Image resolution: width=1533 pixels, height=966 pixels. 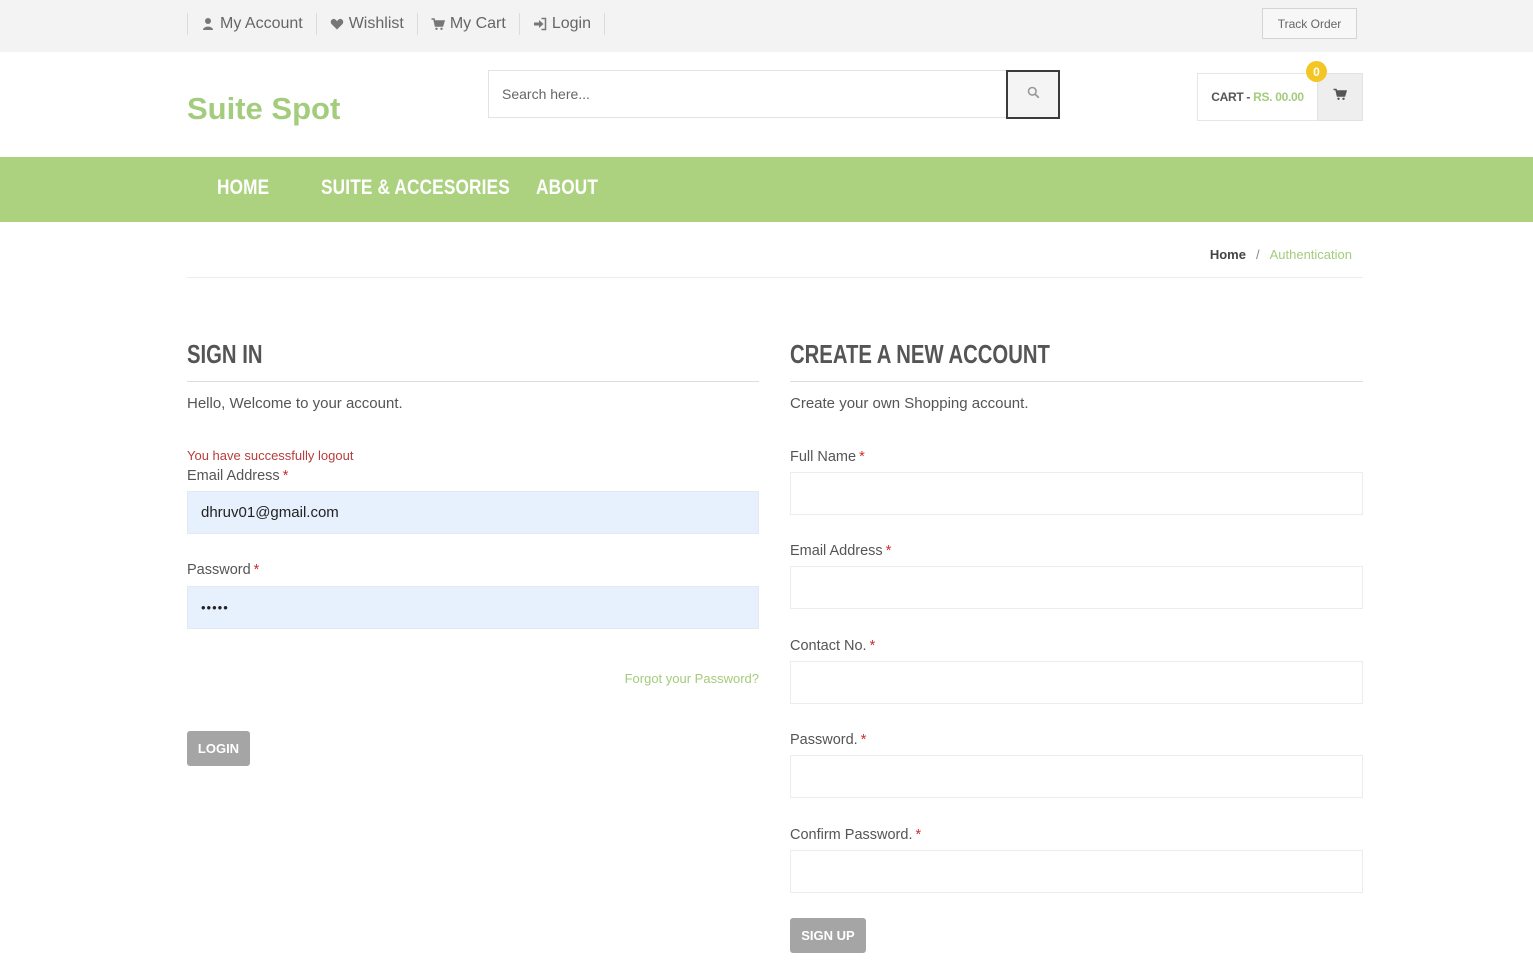 I want to click on signup-email-input, so click(x=1076, y=587).